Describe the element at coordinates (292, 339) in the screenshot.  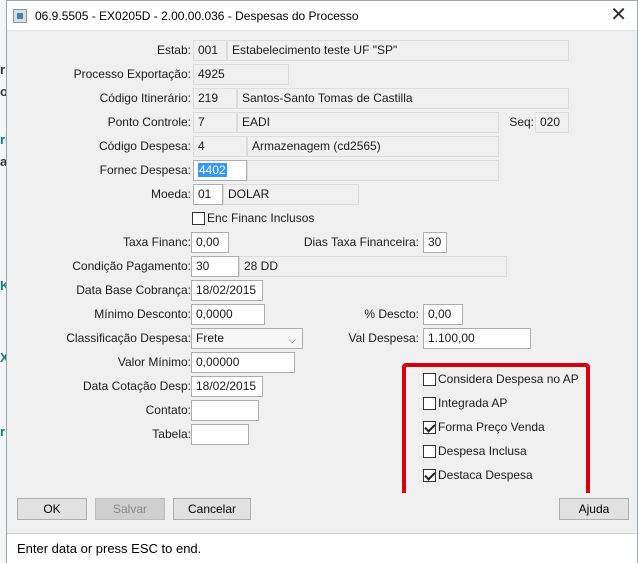
I see `chevron-down-icon: ⌵` at that location.